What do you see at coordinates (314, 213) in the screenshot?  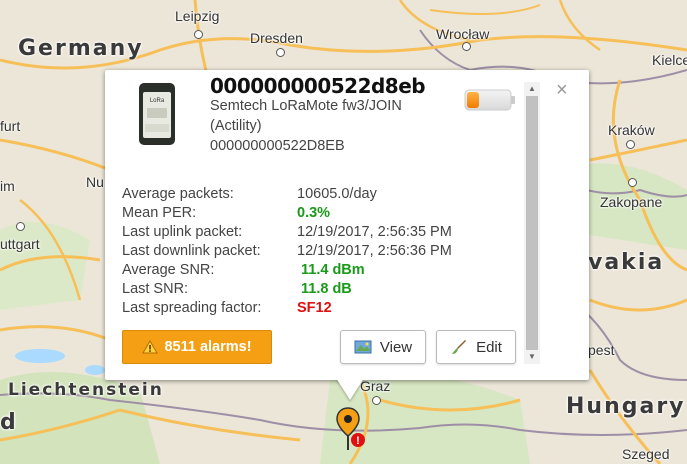 I see `stat-value-mean-per: 0.3%` at bounding box center [314, 213].